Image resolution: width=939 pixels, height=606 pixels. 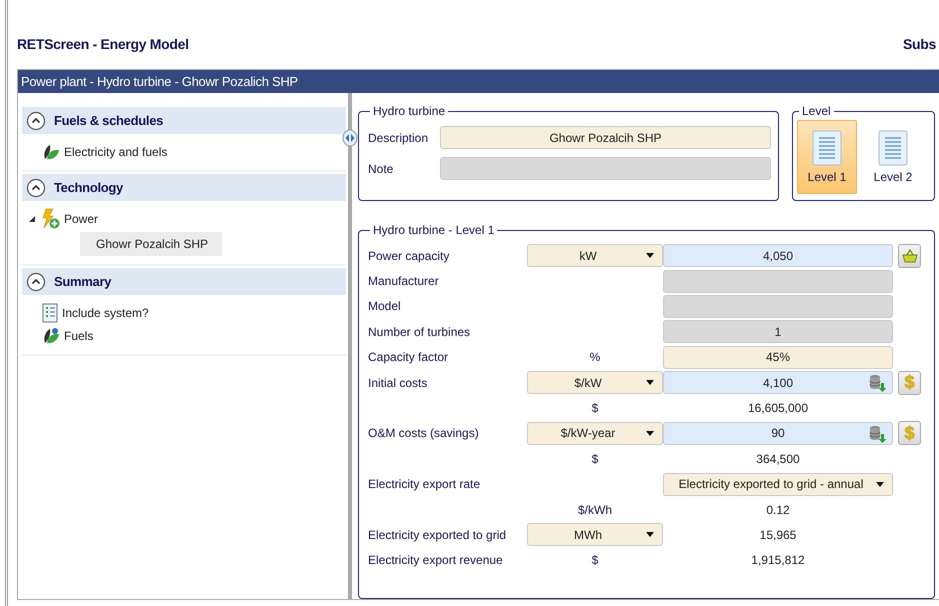 I want to click on value-text: 364,500, so click(x=778, y=459).